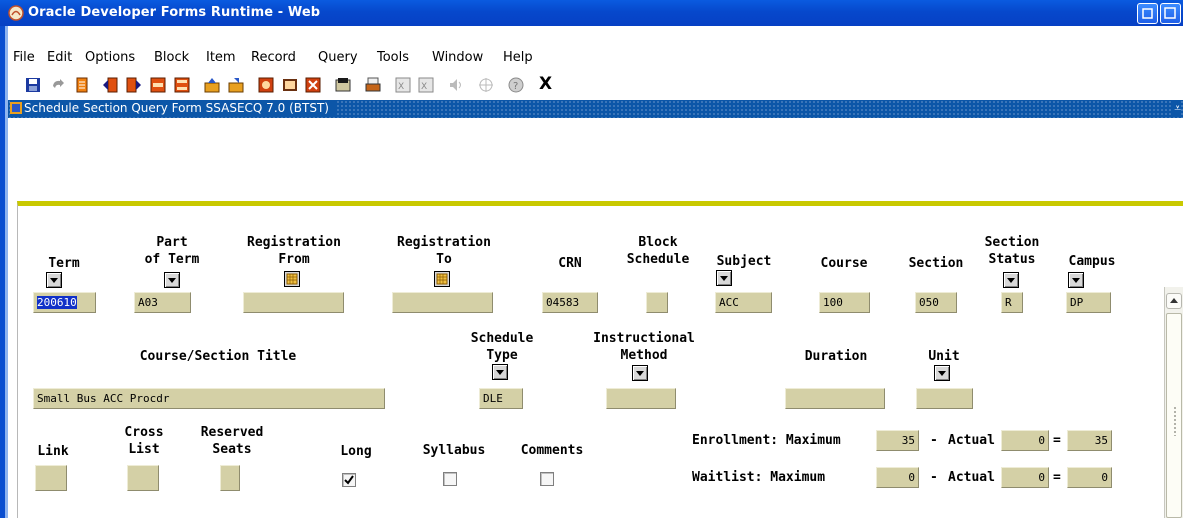 This screenshot has width=1183, height=518. I want to click on term-field: 200610, so click(64, 302).